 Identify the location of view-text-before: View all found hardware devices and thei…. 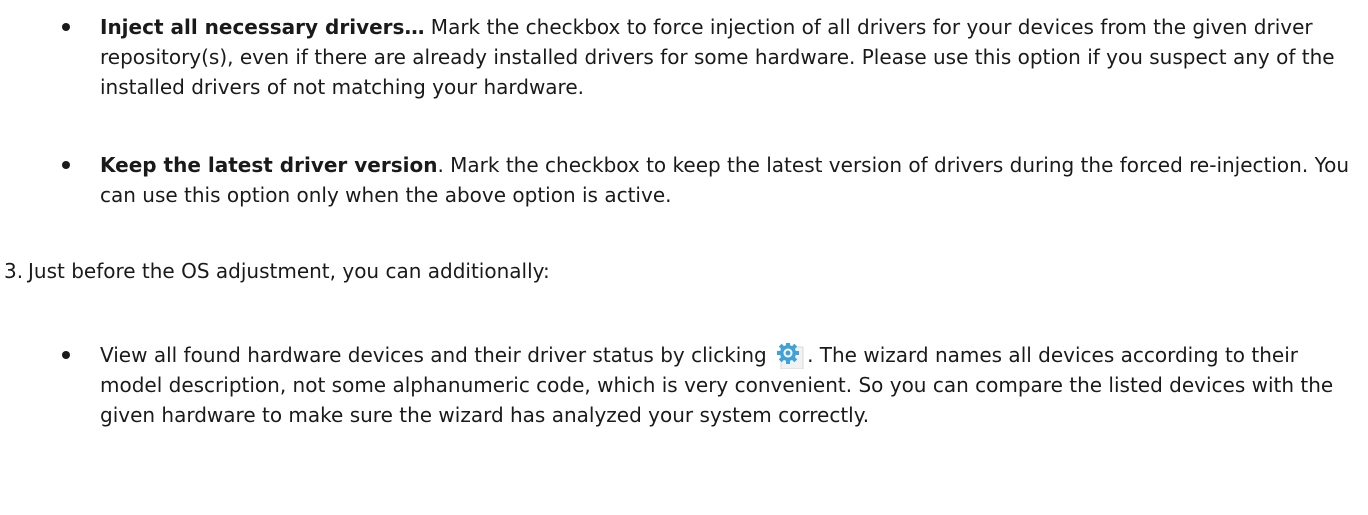
(433, 355).